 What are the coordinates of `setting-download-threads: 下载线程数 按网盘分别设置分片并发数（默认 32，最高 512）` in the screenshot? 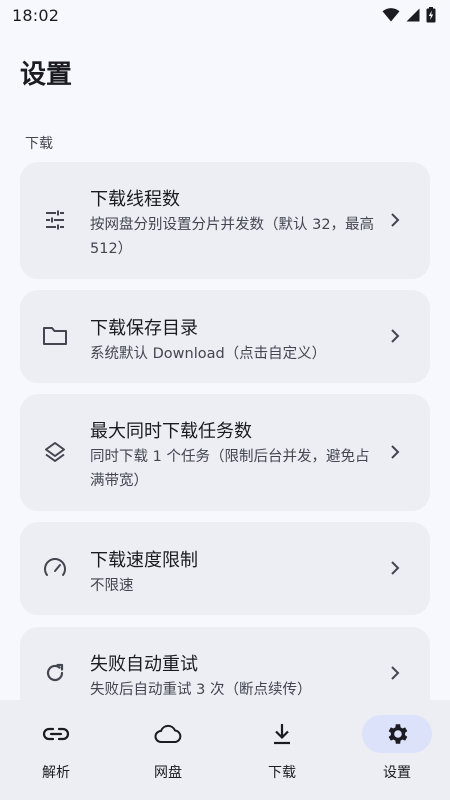 It's located at (225, 220).